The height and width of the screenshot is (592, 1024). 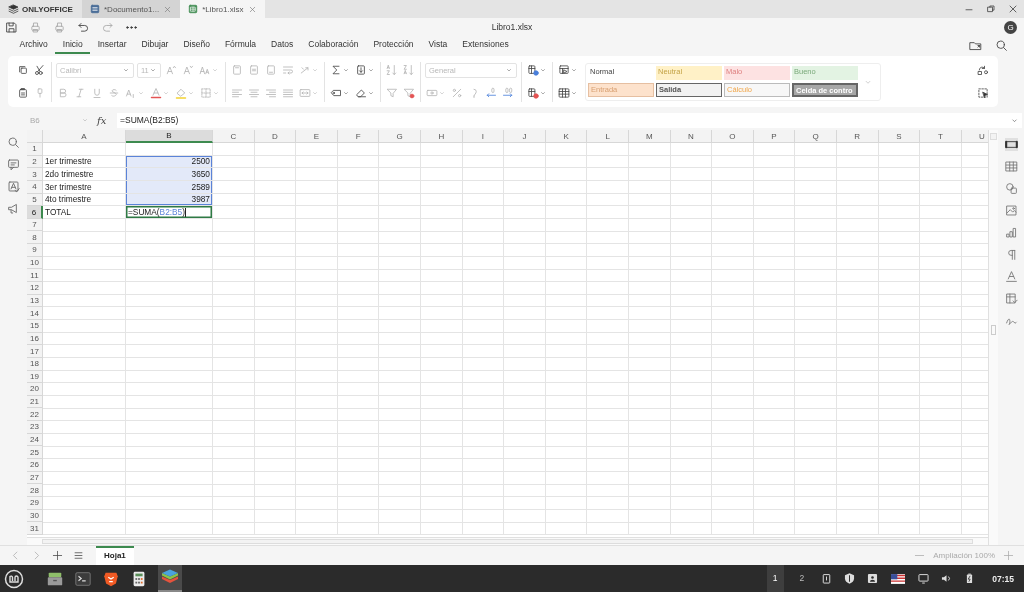 I want to click on column-header: K, so click(x=566, y=136).